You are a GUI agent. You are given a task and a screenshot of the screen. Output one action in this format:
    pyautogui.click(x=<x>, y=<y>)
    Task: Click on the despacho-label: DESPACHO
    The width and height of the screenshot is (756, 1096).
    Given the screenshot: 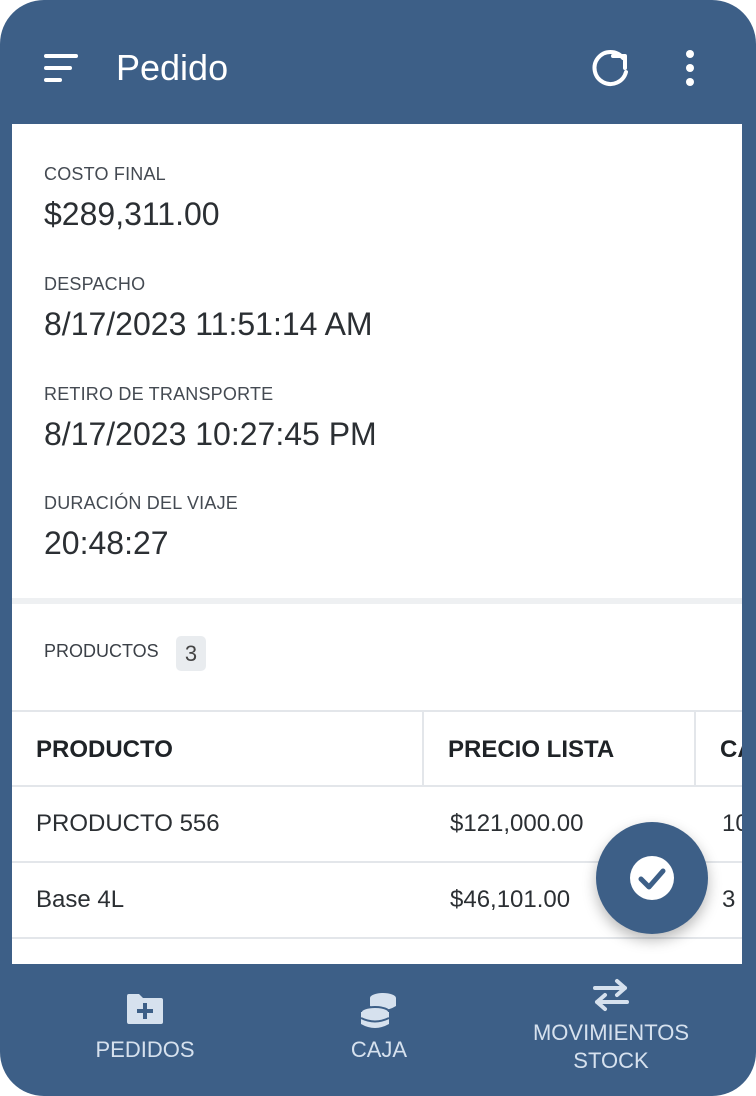 What is the action you would take?
    pyautogui.click(x=95, y=284)
    